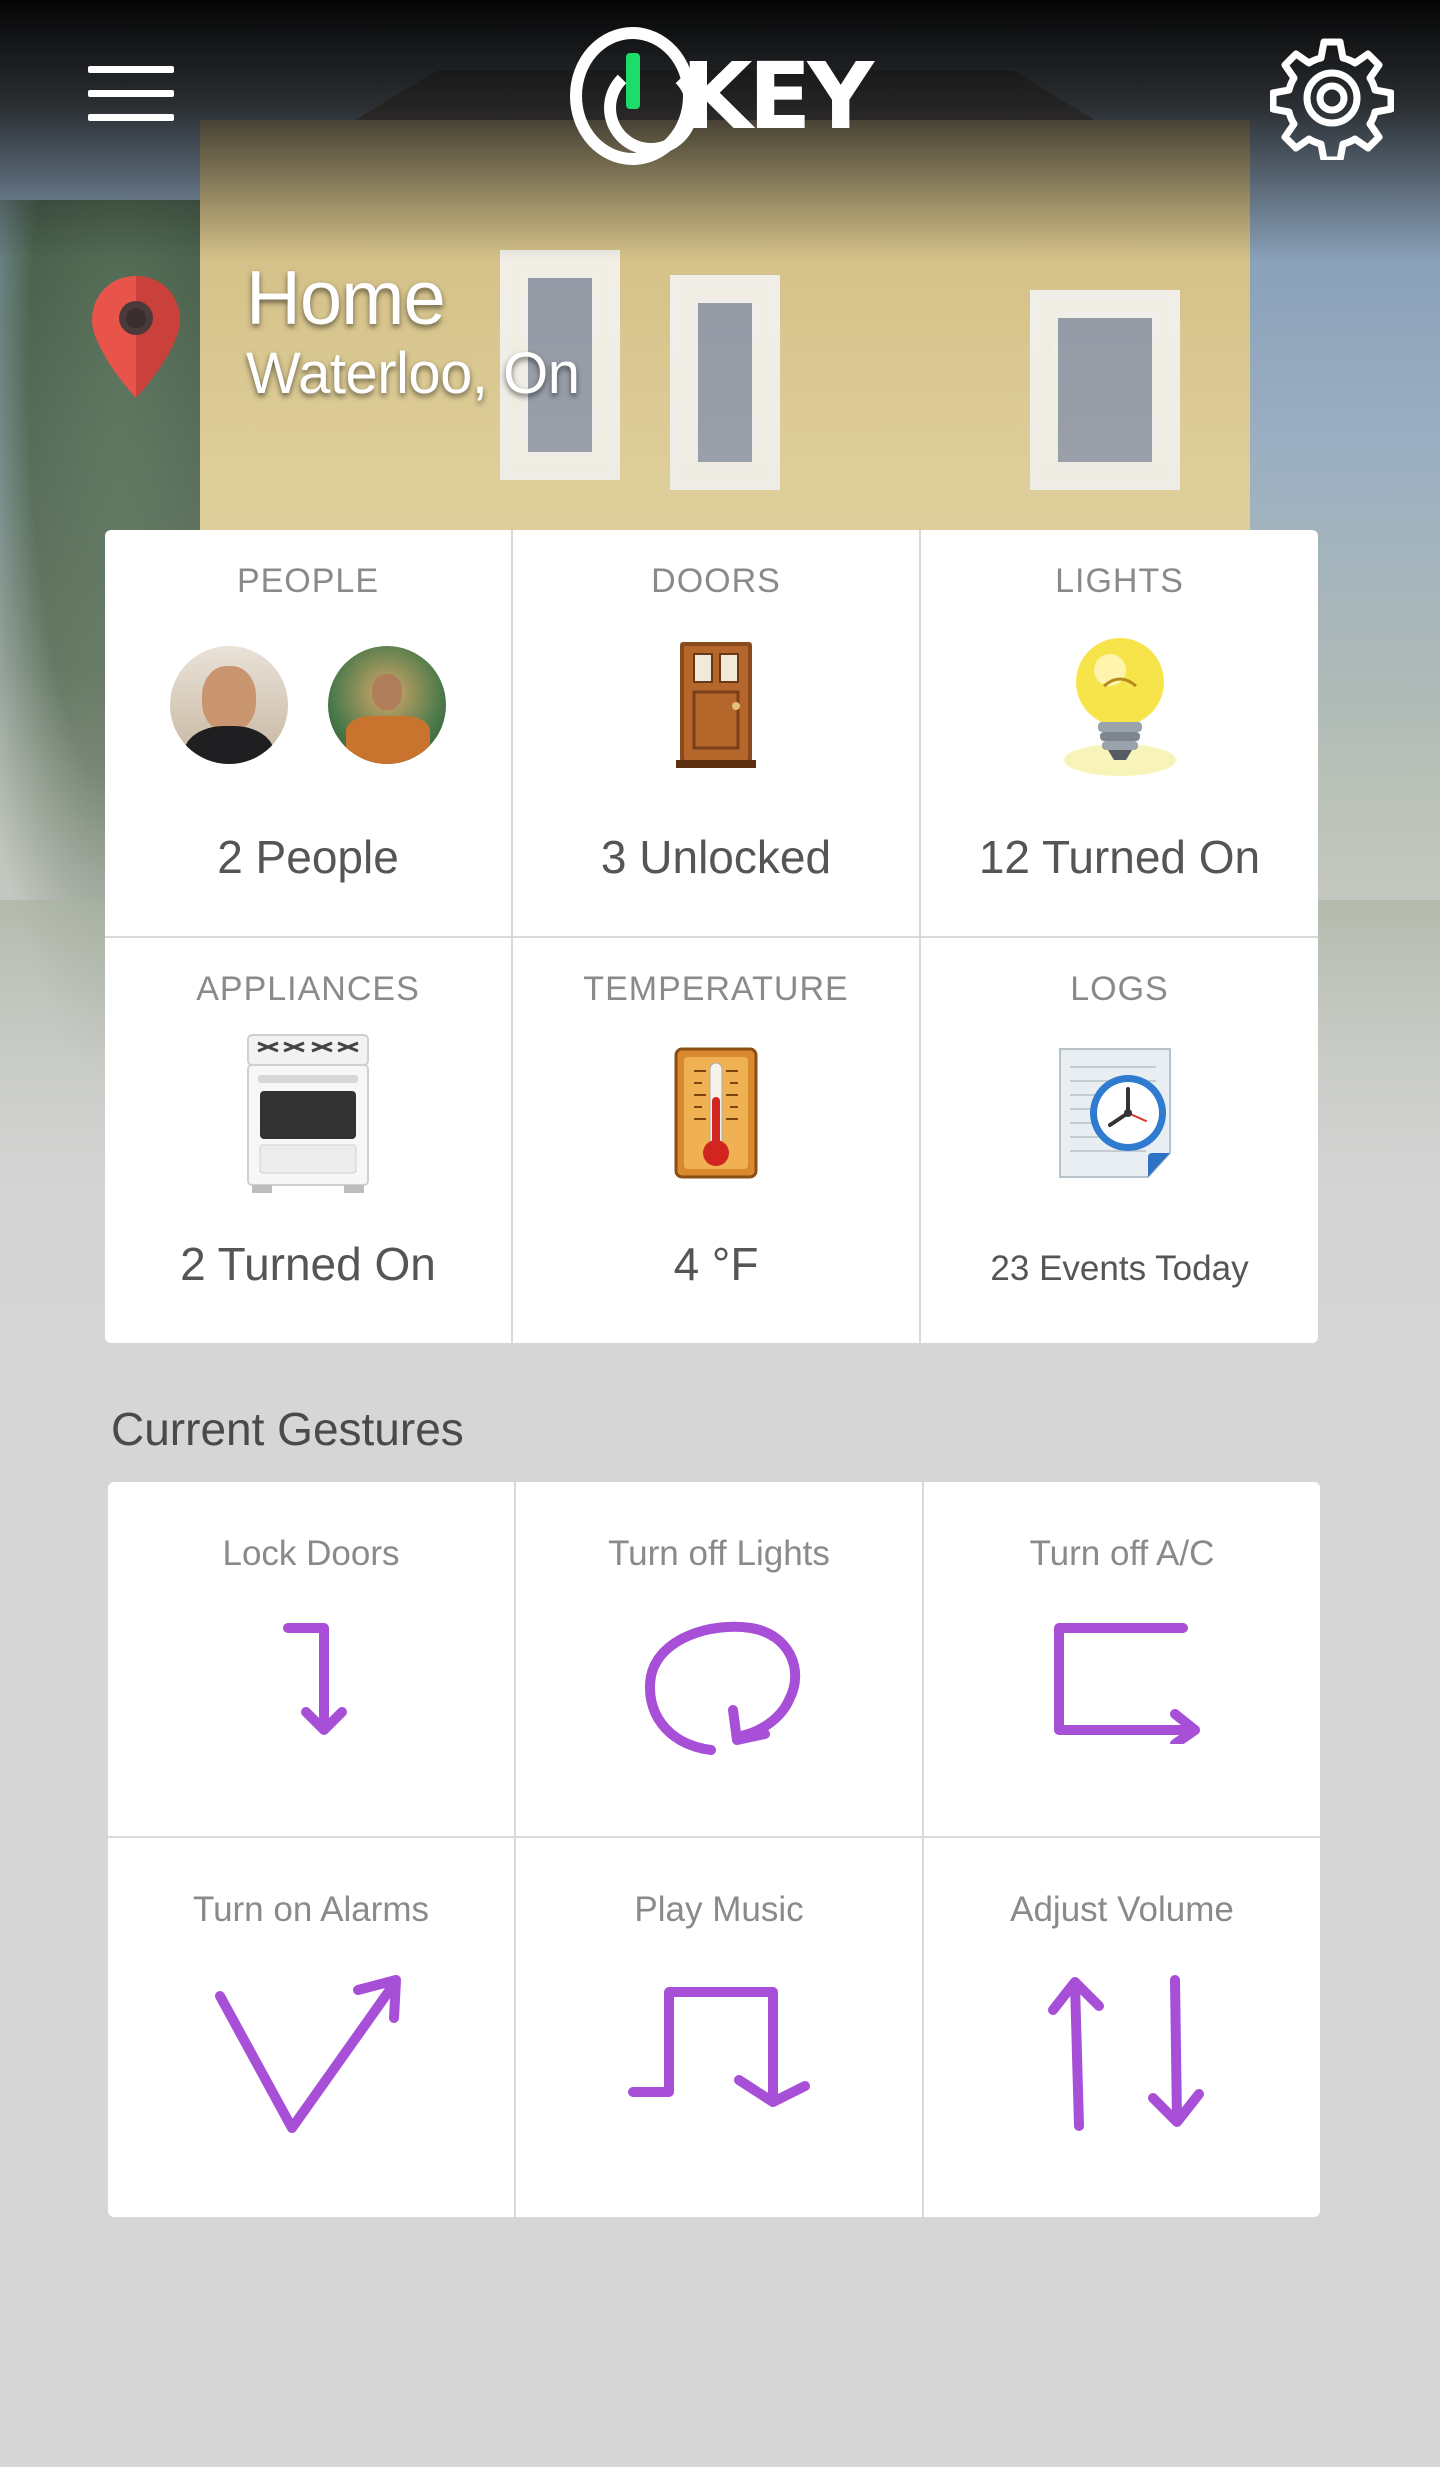 This screenshot has width=1440, height=2467. I want to click on gesture-check-up-icon, so click(311, 2057).